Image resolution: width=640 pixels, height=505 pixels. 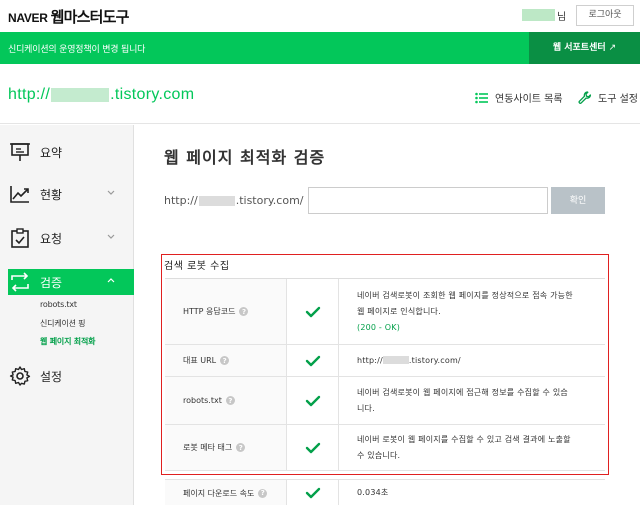 What do you see at coordinates (320, 16) in the screenshot?
I see `top-header: NAVER 웹마스터도구 님 로그아웃` at bounding box center [320, 16].